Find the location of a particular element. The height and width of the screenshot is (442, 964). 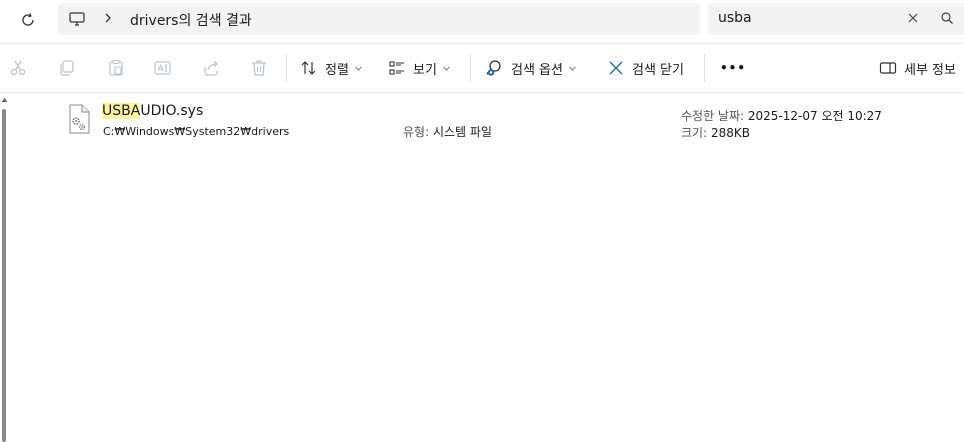

date-modified-label: 수정한 날짜: is located at coordinates (713, 116).